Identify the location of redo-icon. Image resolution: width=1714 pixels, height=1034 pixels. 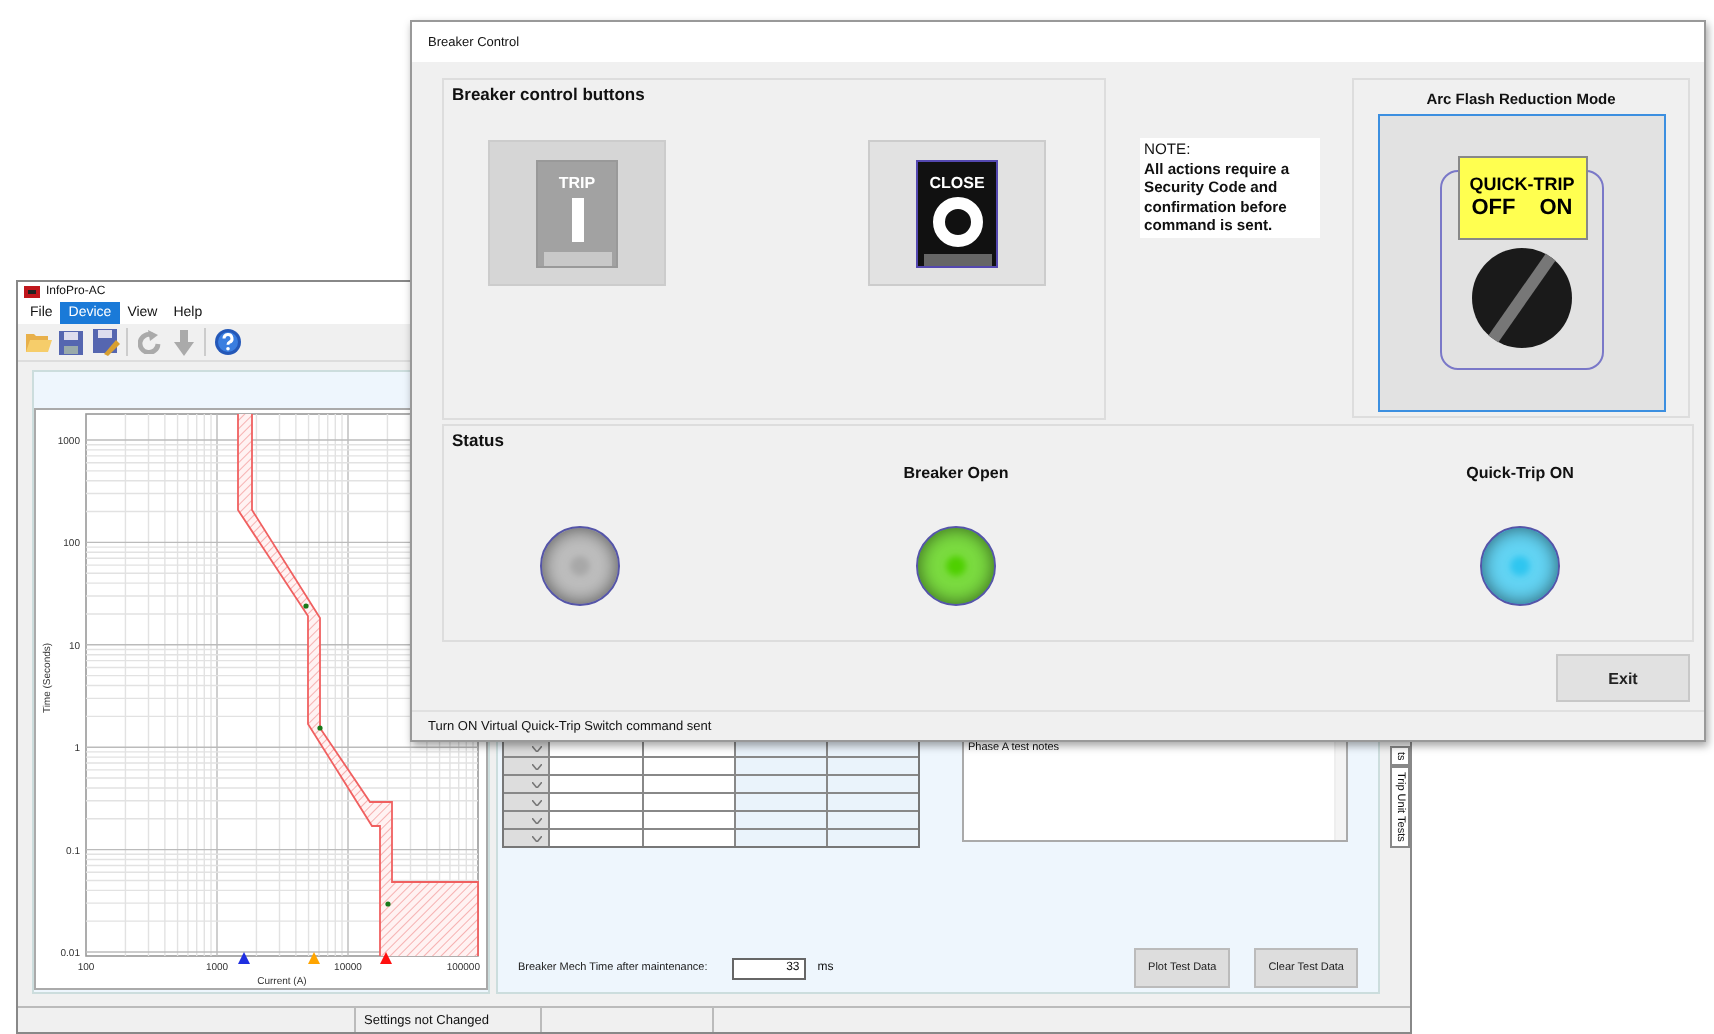
(149, 342).